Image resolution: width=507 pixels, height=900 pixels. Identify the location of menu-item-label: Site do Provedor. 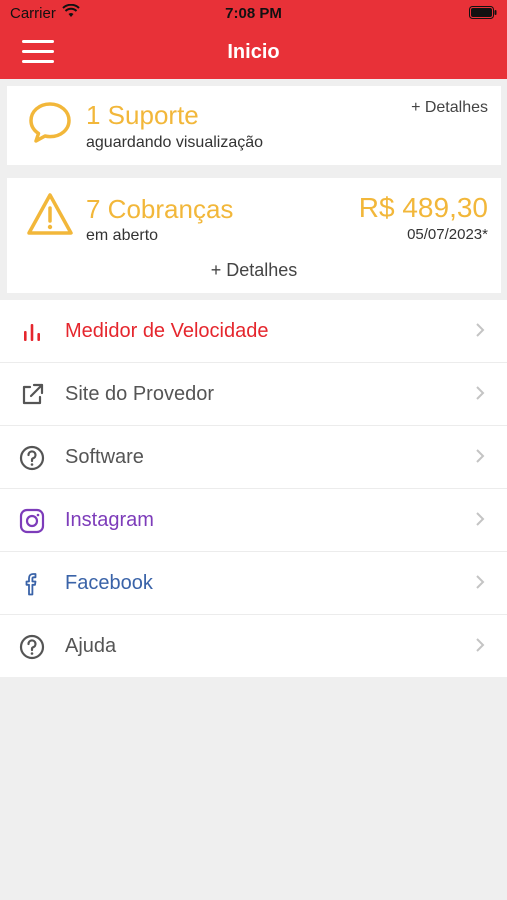
(139, 394).